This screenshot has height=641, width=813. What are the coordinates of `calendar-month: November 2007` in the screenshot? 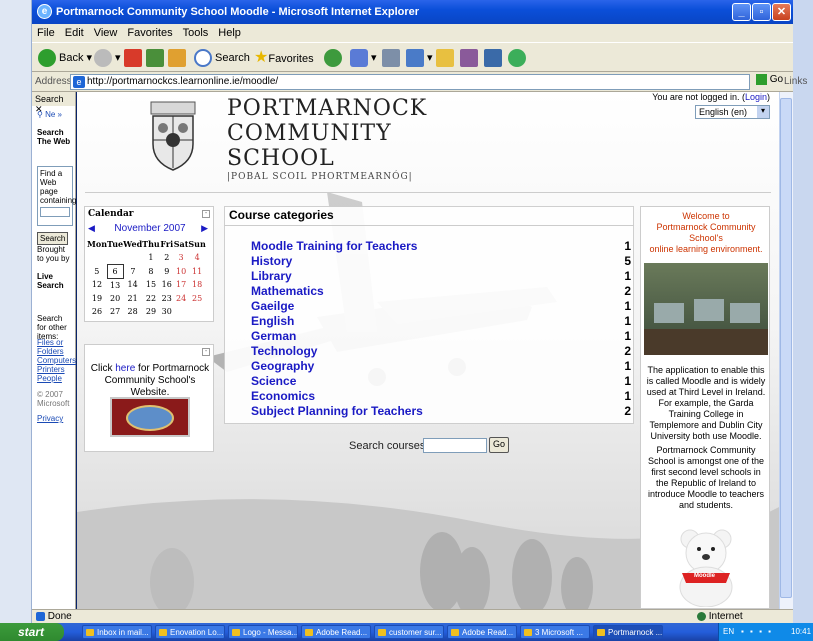 It's located at (150, 228).